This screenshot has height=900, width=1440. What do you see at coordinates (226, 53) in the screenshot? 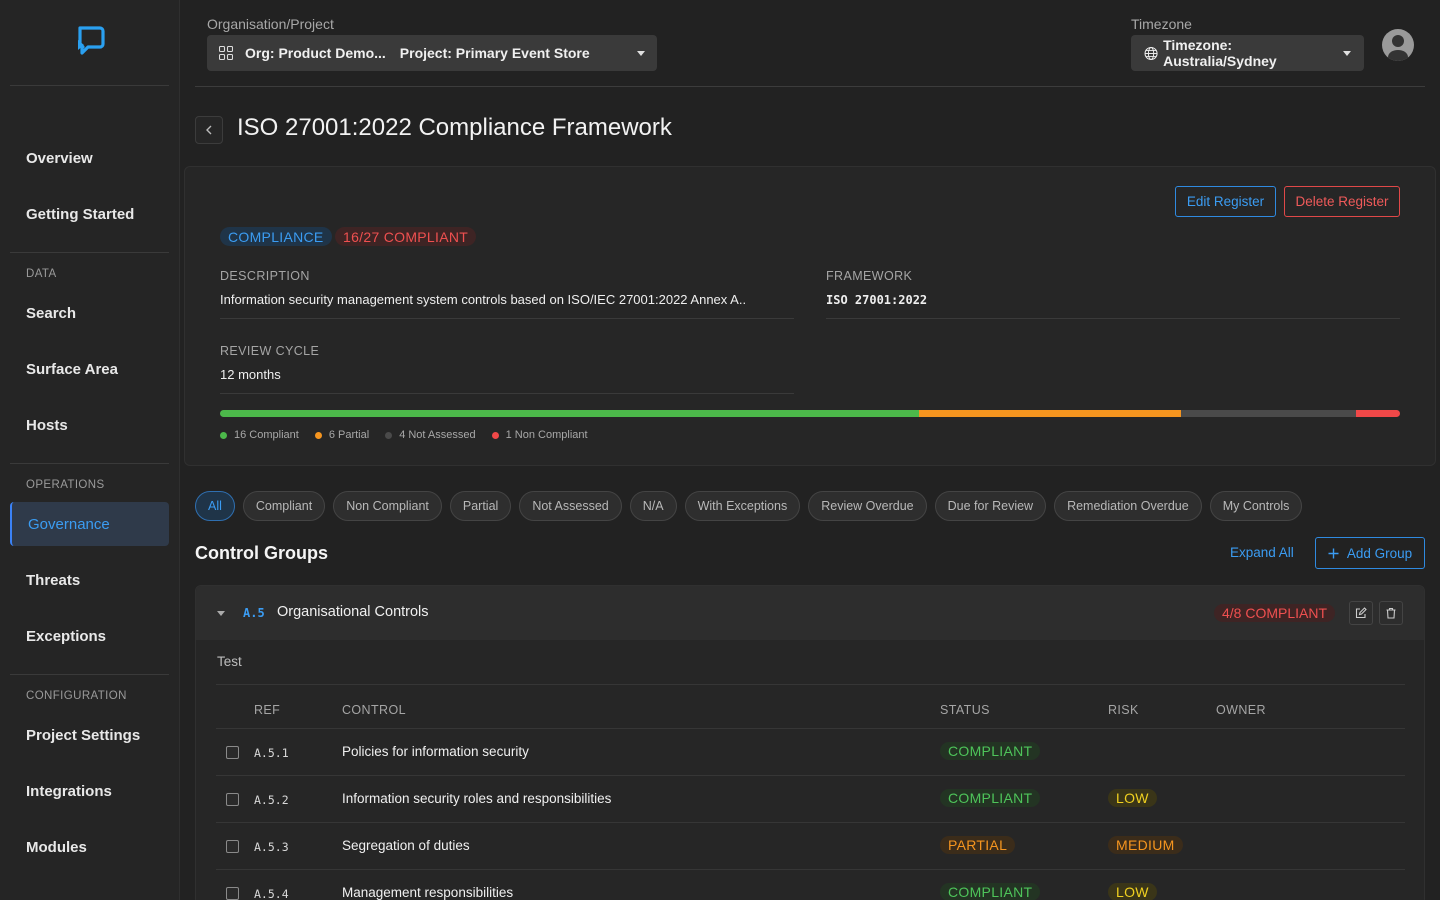
I see `grid-icon` at bounding box center [226, 53].